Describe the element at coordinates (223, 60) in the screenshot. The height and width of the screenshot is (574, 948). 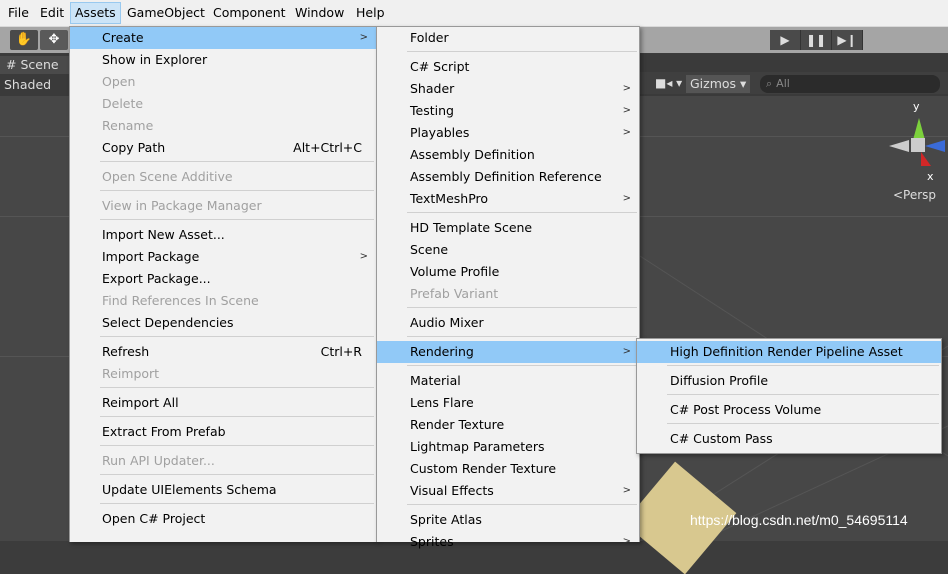
I see `menu-item-show-in-explorer: Show in Explorer` at that location.